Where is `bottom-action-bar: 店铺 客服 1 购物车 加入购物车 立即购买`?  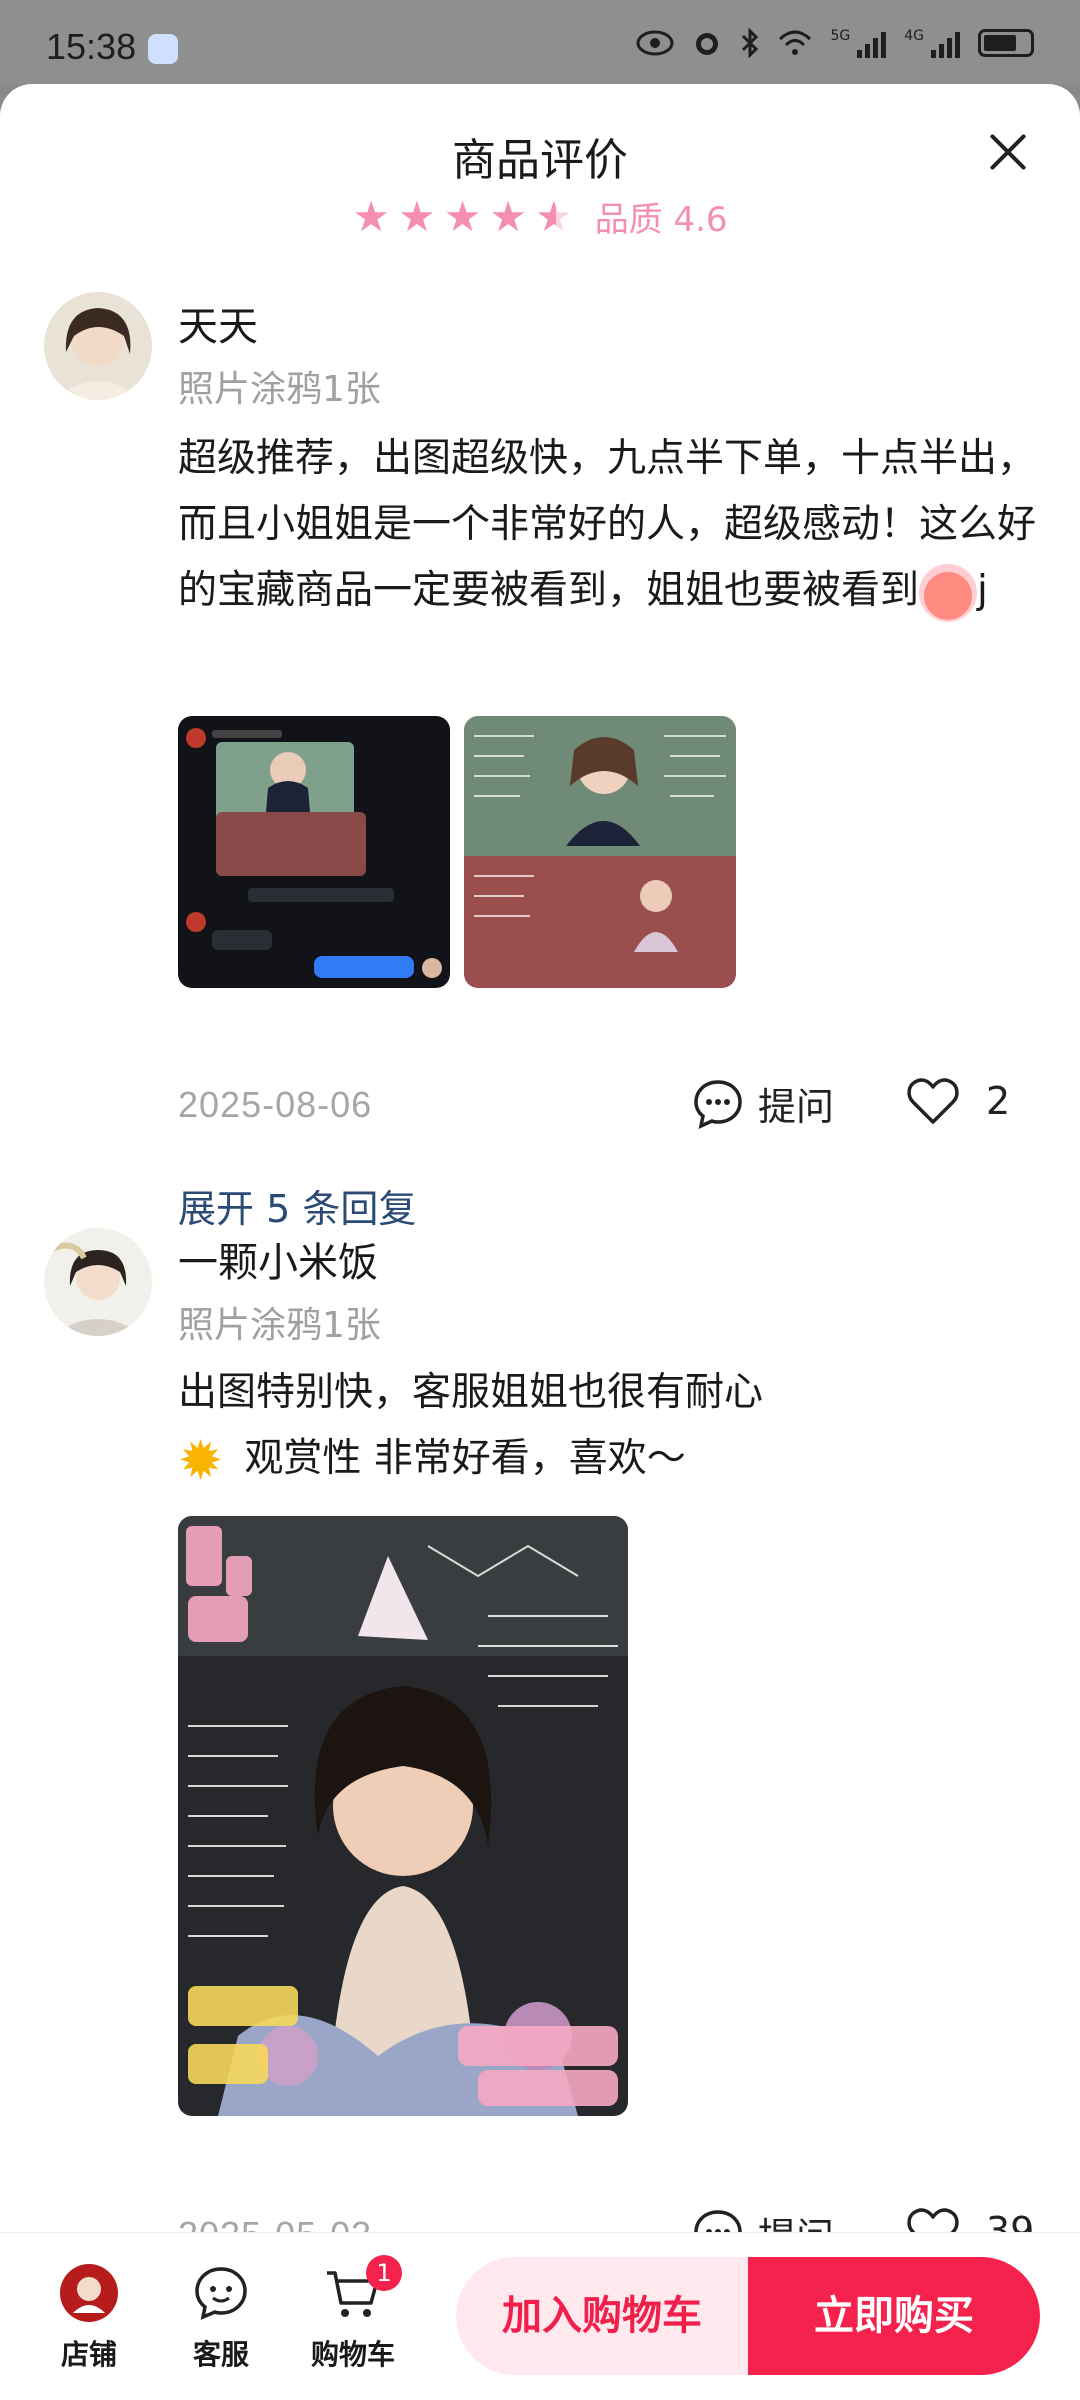 bottom-action-bar: 店铺 客服 1 购物车 加入购物车 立即购买 is located at coordinates (540, 2316).